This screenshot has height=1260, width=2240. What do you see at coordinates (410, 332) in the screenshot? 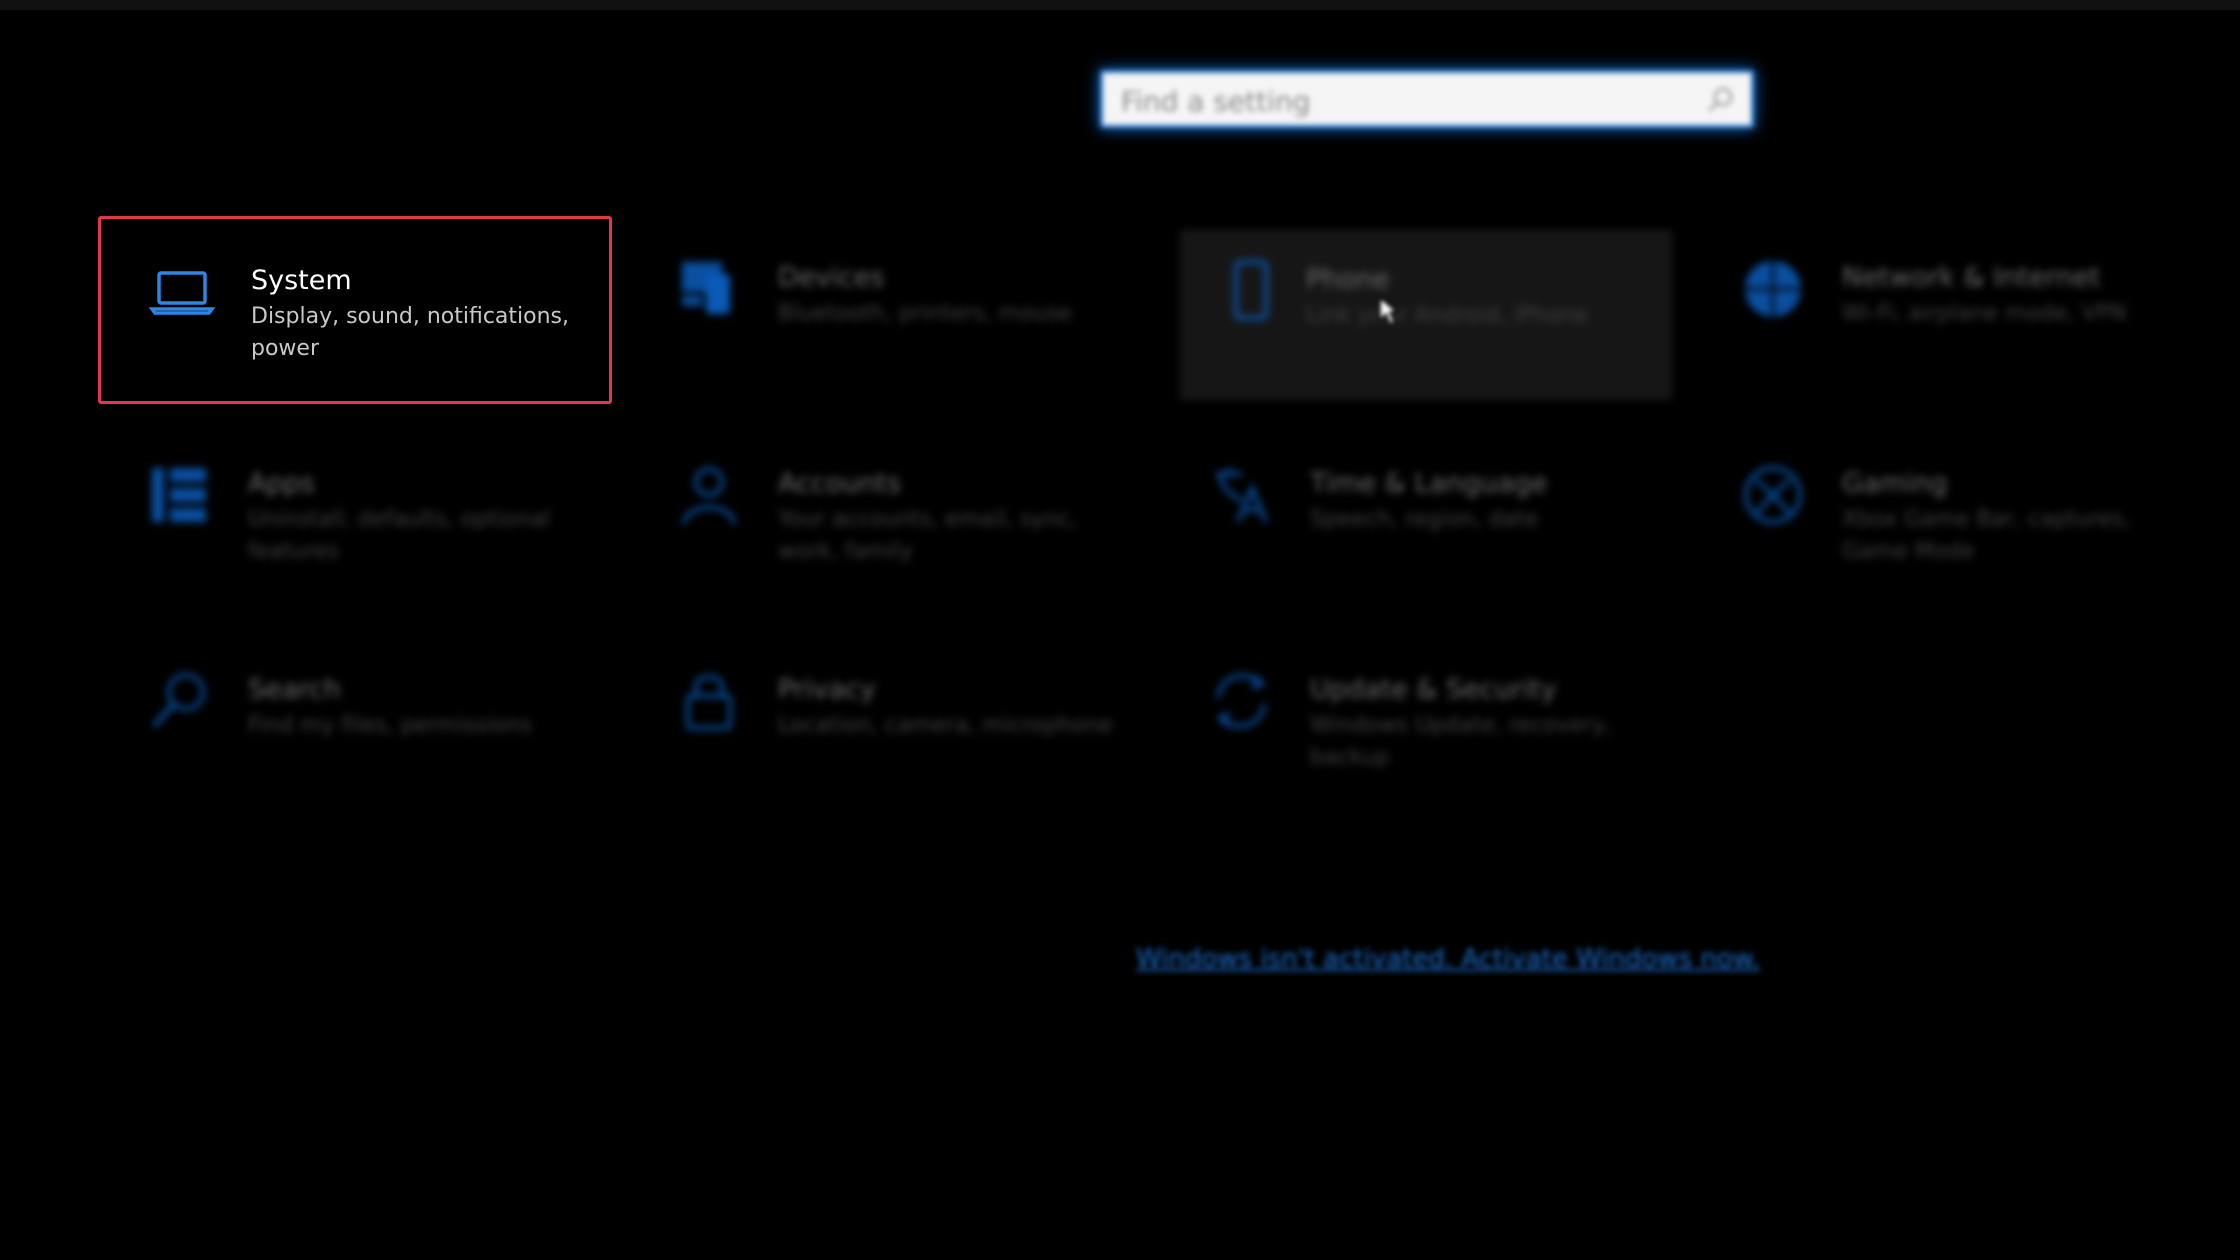
I see `tile-description: Display, sound, notifications, power` at bounding box center [410, 332].